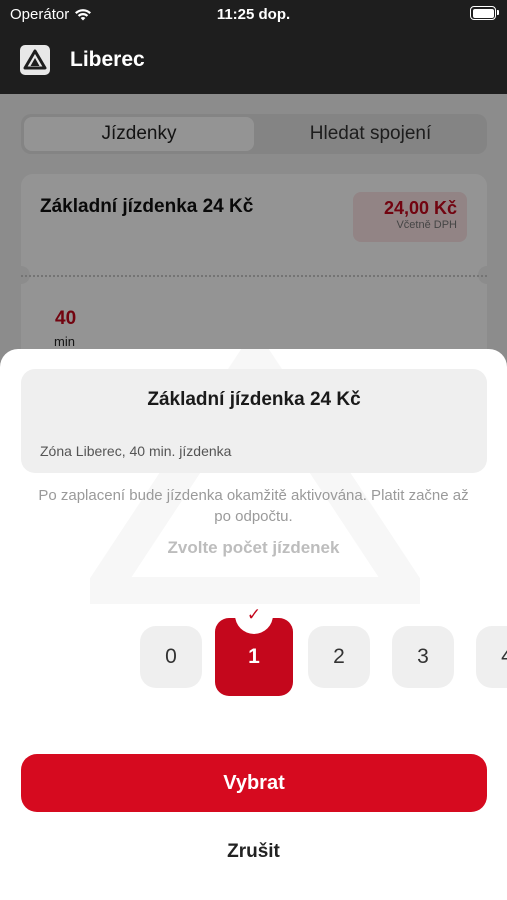  What do you see at coordinates (35, 60) in the screenshot?
I see `triangle-logo-icon` at bounding box center [35, 60].